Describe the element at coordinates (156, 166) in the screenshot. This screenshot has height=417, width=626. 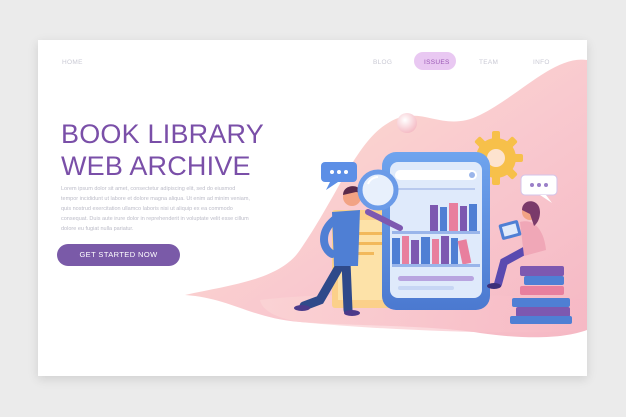
I see `hero-title-line2: WEB ARCHIVE` at that location.